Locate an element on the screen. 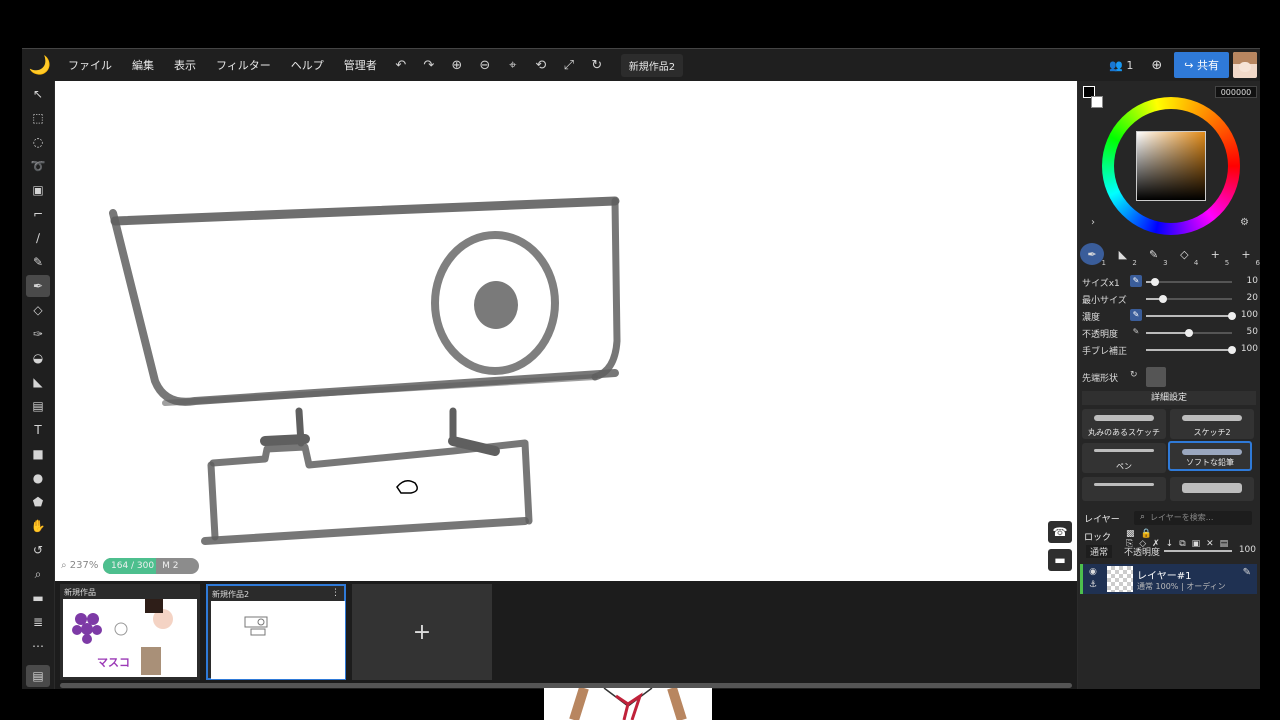  brush-slot-1: ✒ 1 is located at coordinates (1093, 255).